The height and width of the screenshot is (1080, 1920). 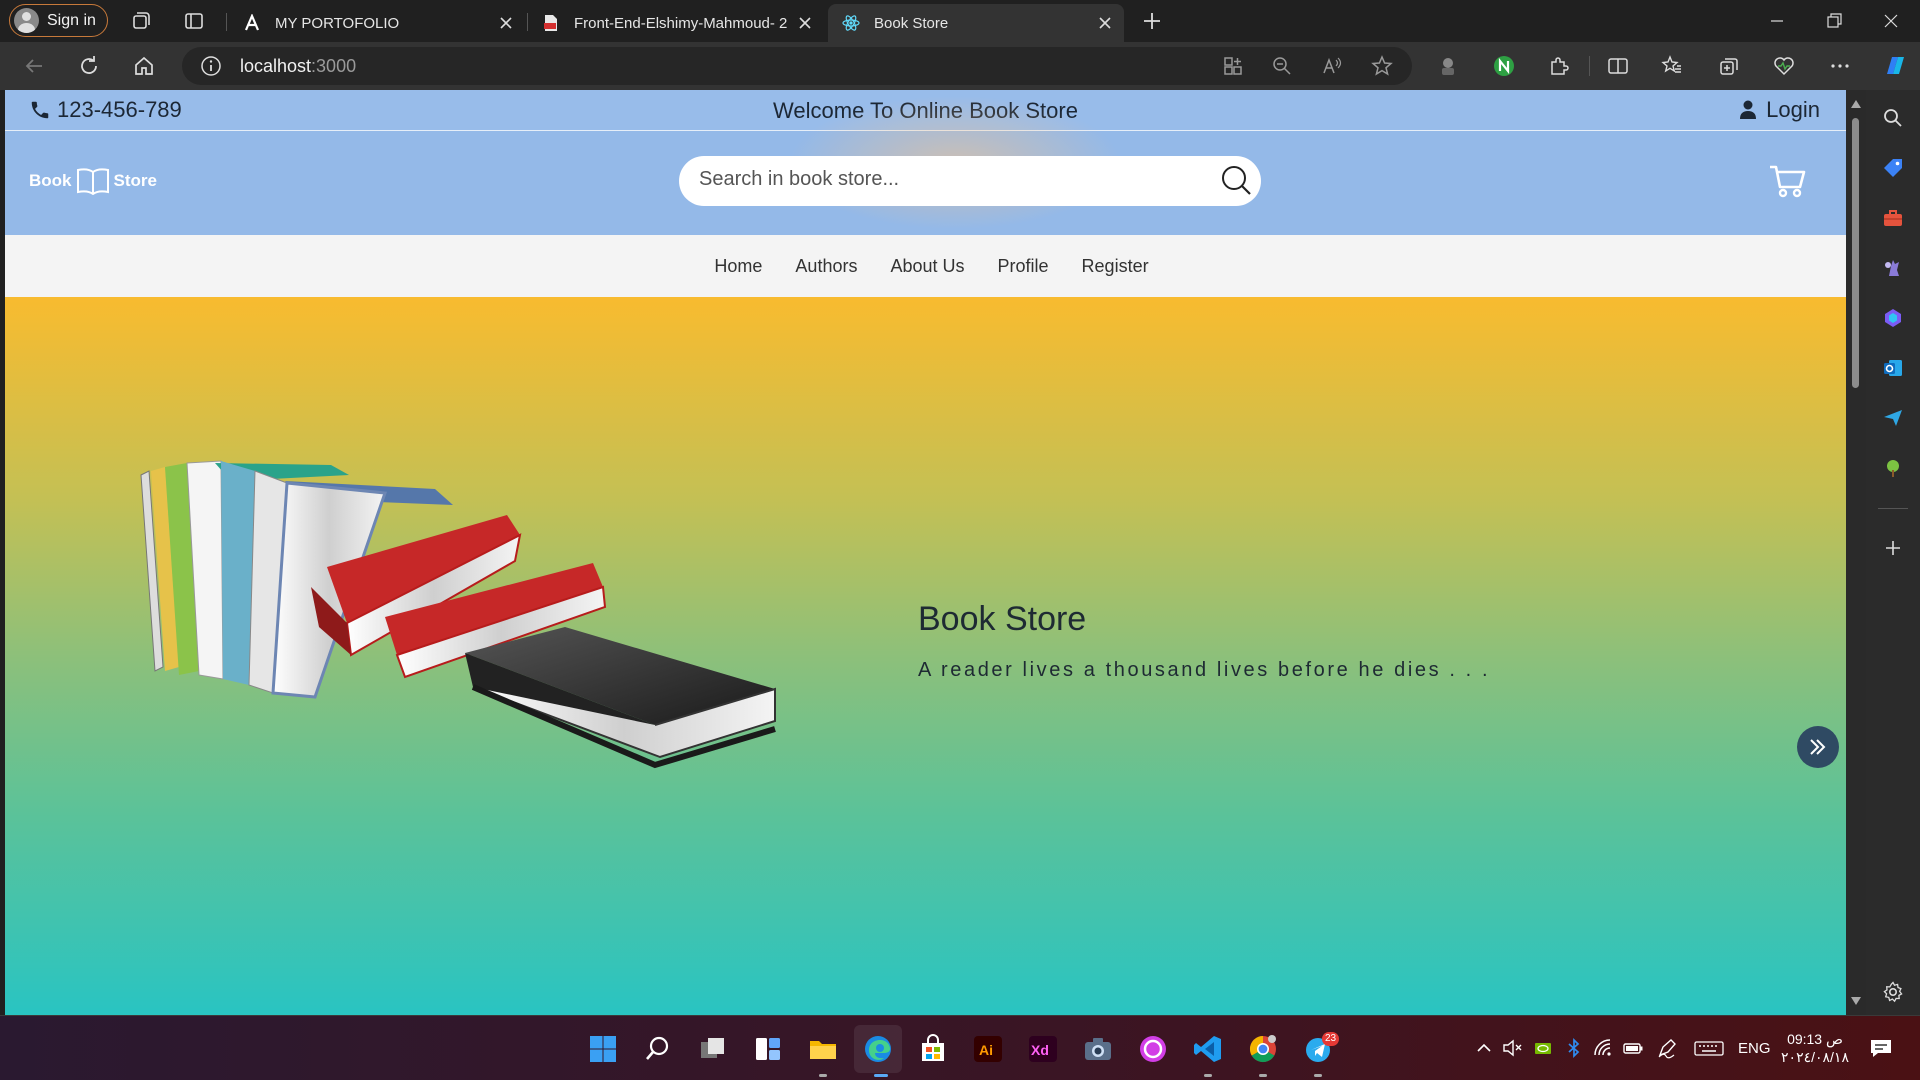 What do you see at coordinates (1856, 552) in the screenshot?
I see `page-scrollbar` at bounding box center [1856, 552].